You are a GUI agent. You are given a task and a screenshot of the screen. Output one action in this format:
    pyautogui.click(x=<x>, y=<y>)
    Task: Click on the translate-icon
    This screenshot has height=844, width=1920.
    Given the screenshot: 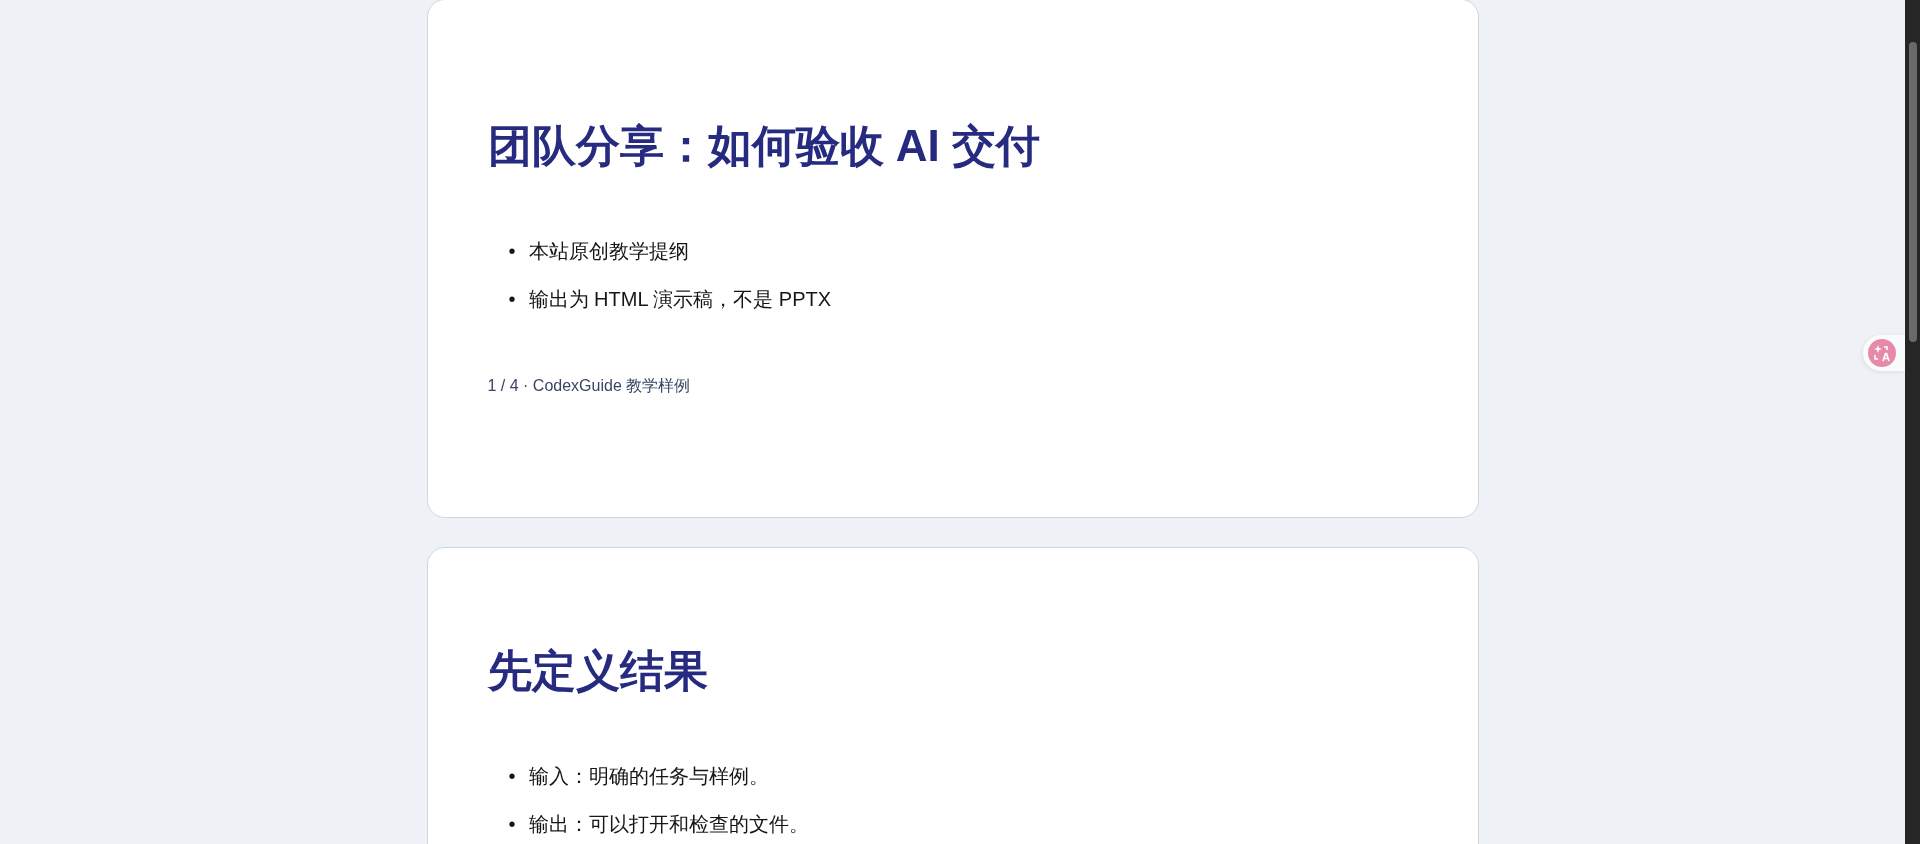 What is the action you would take?
    pyautogui.click(x=1882, y=353)
    